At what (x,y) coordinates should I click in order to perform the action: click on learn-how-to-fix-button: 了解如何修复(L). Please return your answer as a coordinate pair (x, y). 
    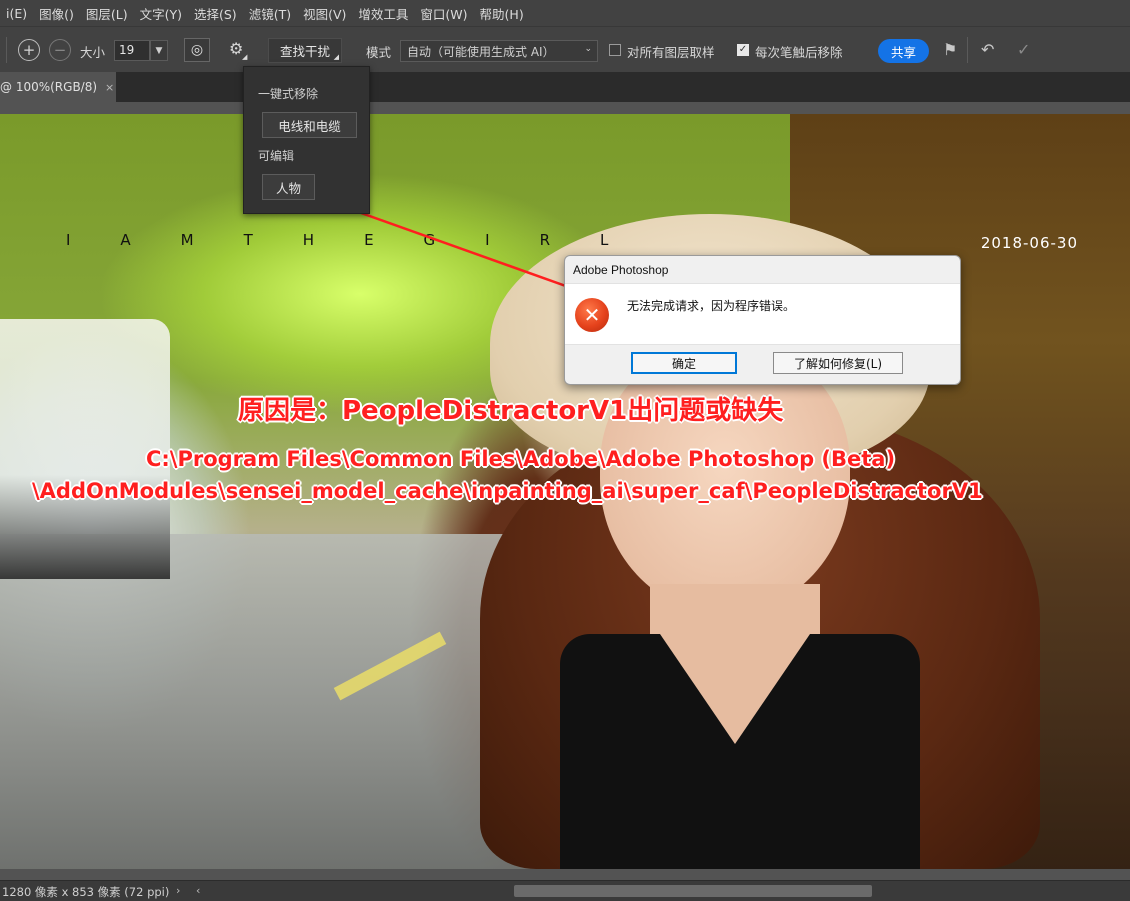
    Looking at the image, I should click on (838, 363).